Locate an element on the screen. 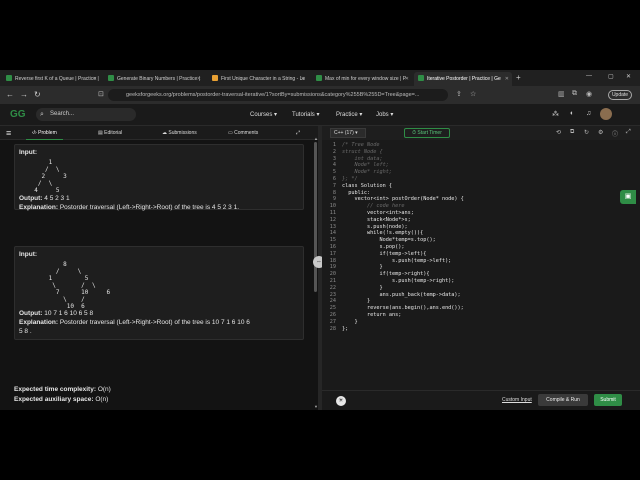 The width and height of the screenshot is (640, 480). time-value: O(n) is located at coordinates (104, 389).